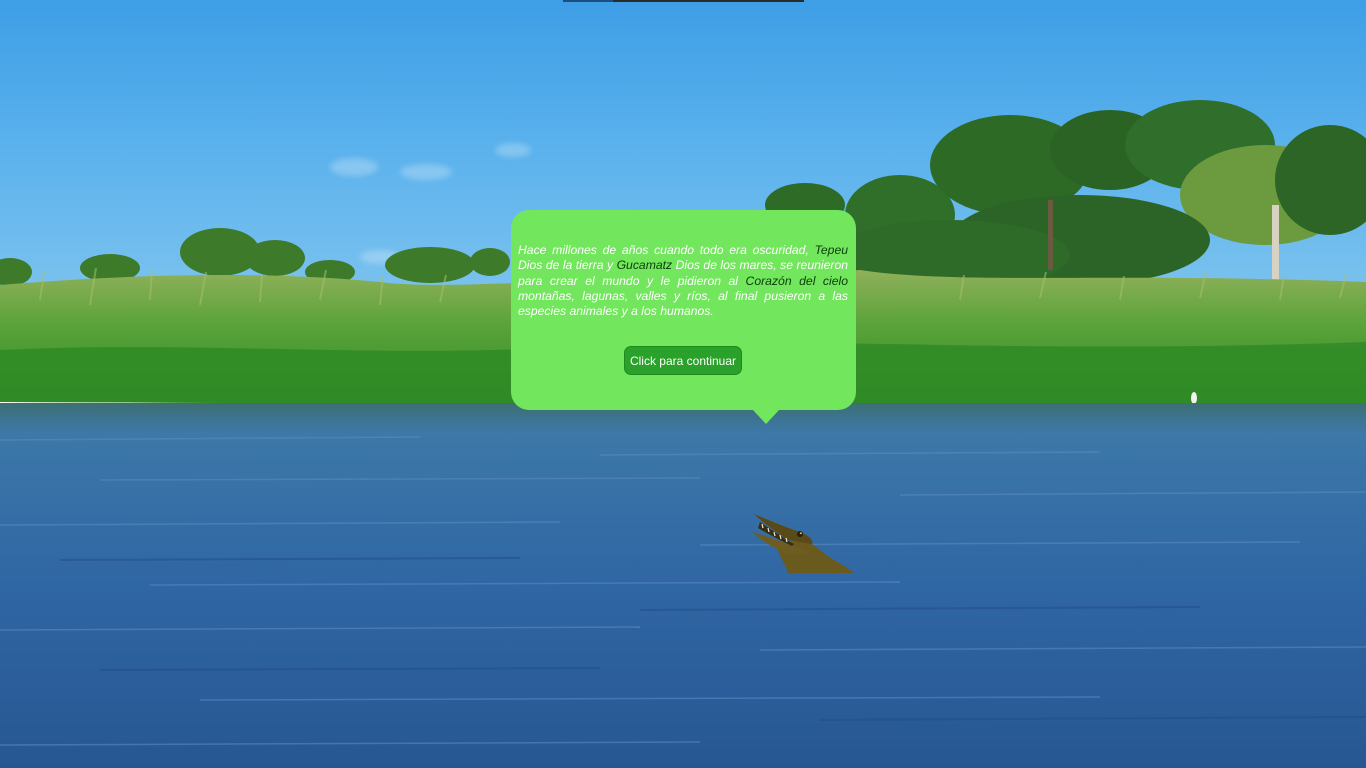 Image resolution: width=1366 pixels, height=768 pixels. Describe the element at coordinates (683, 1) in the screenshot. I see `progress-bar` at that location.